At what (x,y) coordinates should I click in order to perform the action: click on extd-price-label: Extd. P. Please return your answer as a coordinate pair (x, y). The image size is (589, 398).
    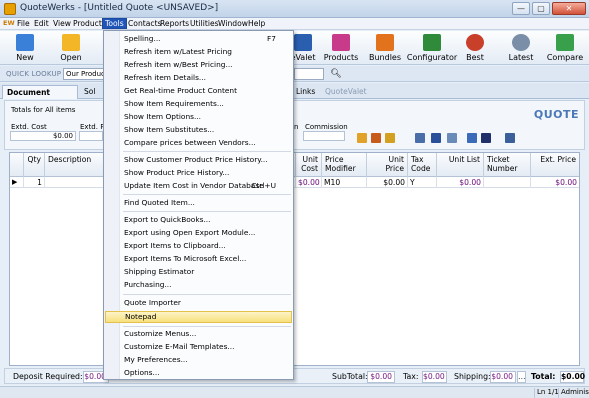
    Looking at the image, I should click on (92, 127).